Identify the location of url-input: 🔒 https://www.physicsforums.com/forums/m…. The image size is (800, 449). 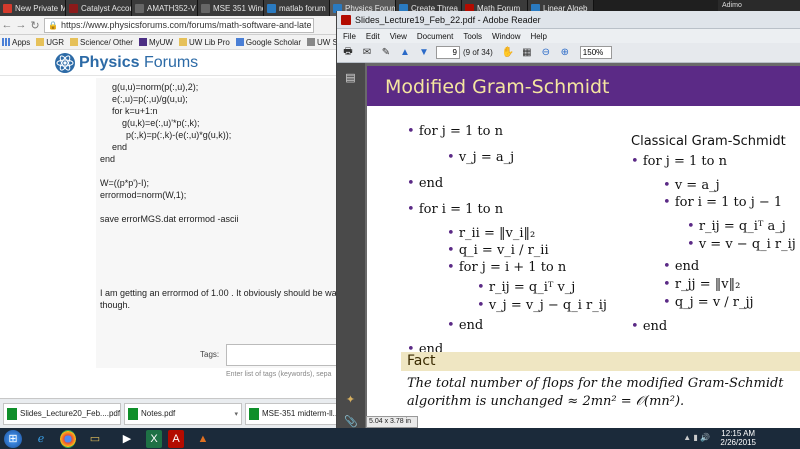
(179, 25).